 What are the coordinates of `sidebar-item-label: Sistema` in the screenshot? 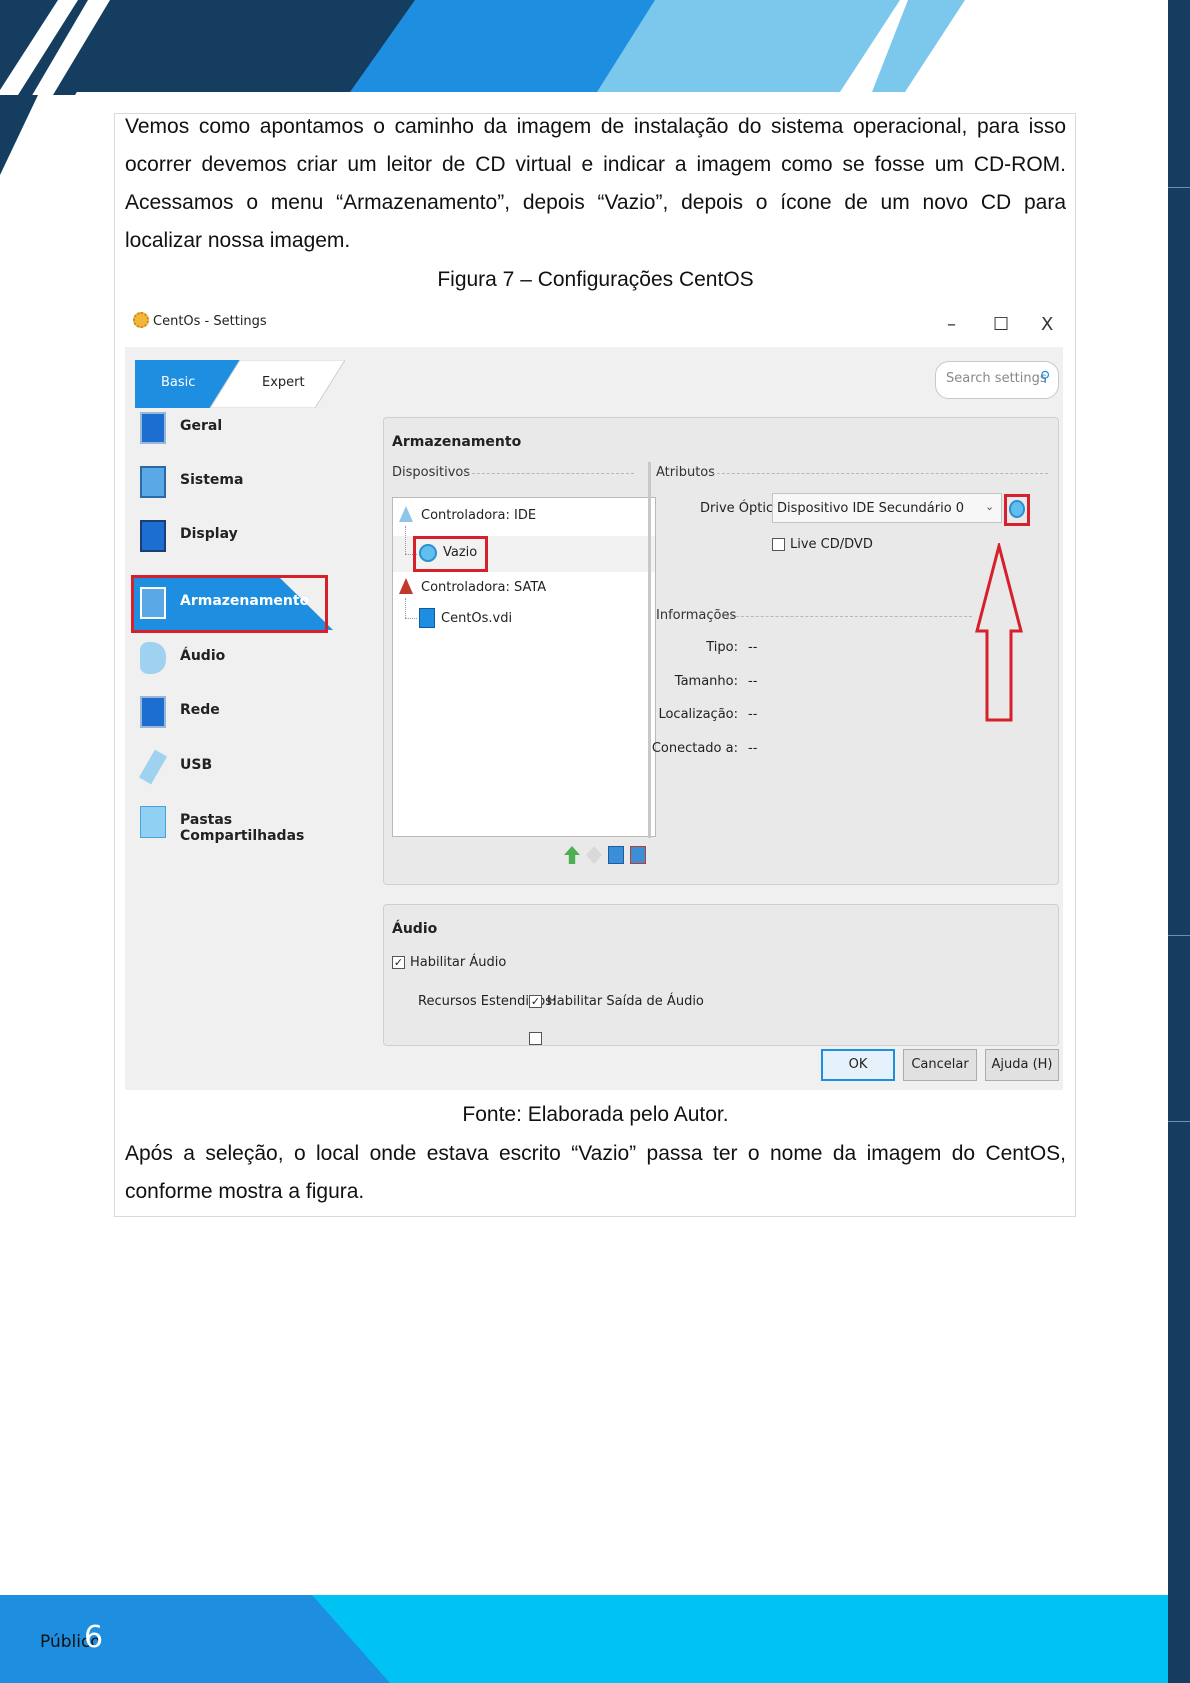 It's located at (212, 480).